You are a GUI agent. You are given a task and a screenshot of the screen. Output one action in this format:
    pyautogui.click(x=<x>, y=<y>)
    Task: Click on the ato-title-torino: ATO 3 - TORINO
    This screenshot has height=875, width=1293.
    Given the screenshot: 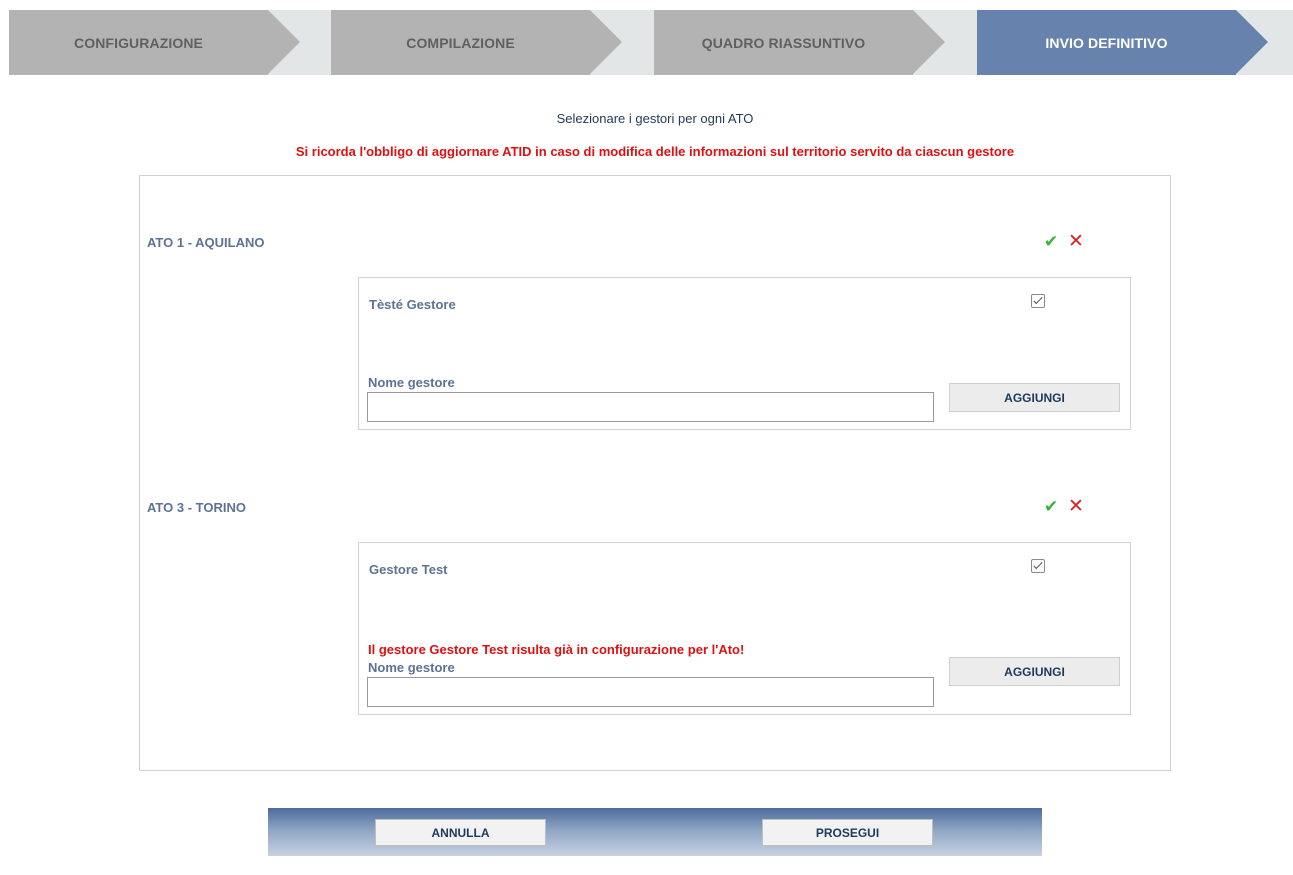 What is the action you would take?
    pyautogui.click(x=196, y=507)
    